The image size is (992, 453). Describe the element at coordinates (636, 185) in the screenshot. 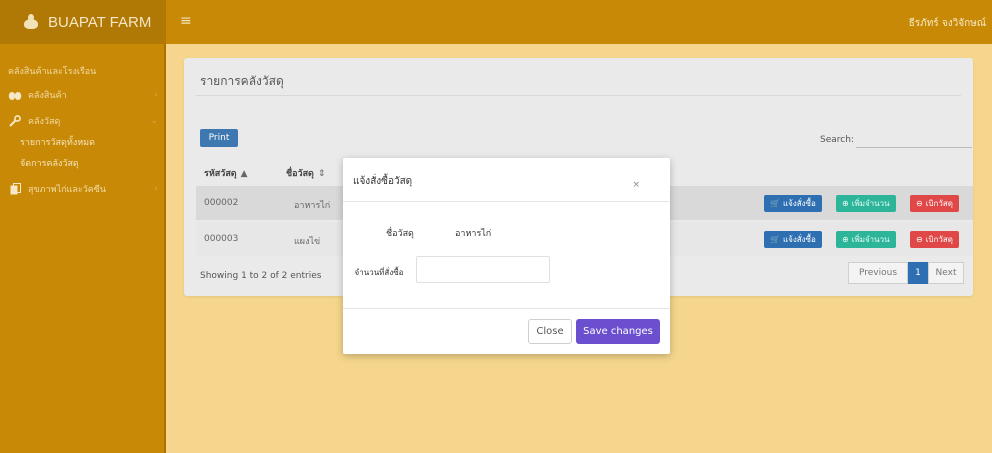

I see `close-icon: ×` at that location.